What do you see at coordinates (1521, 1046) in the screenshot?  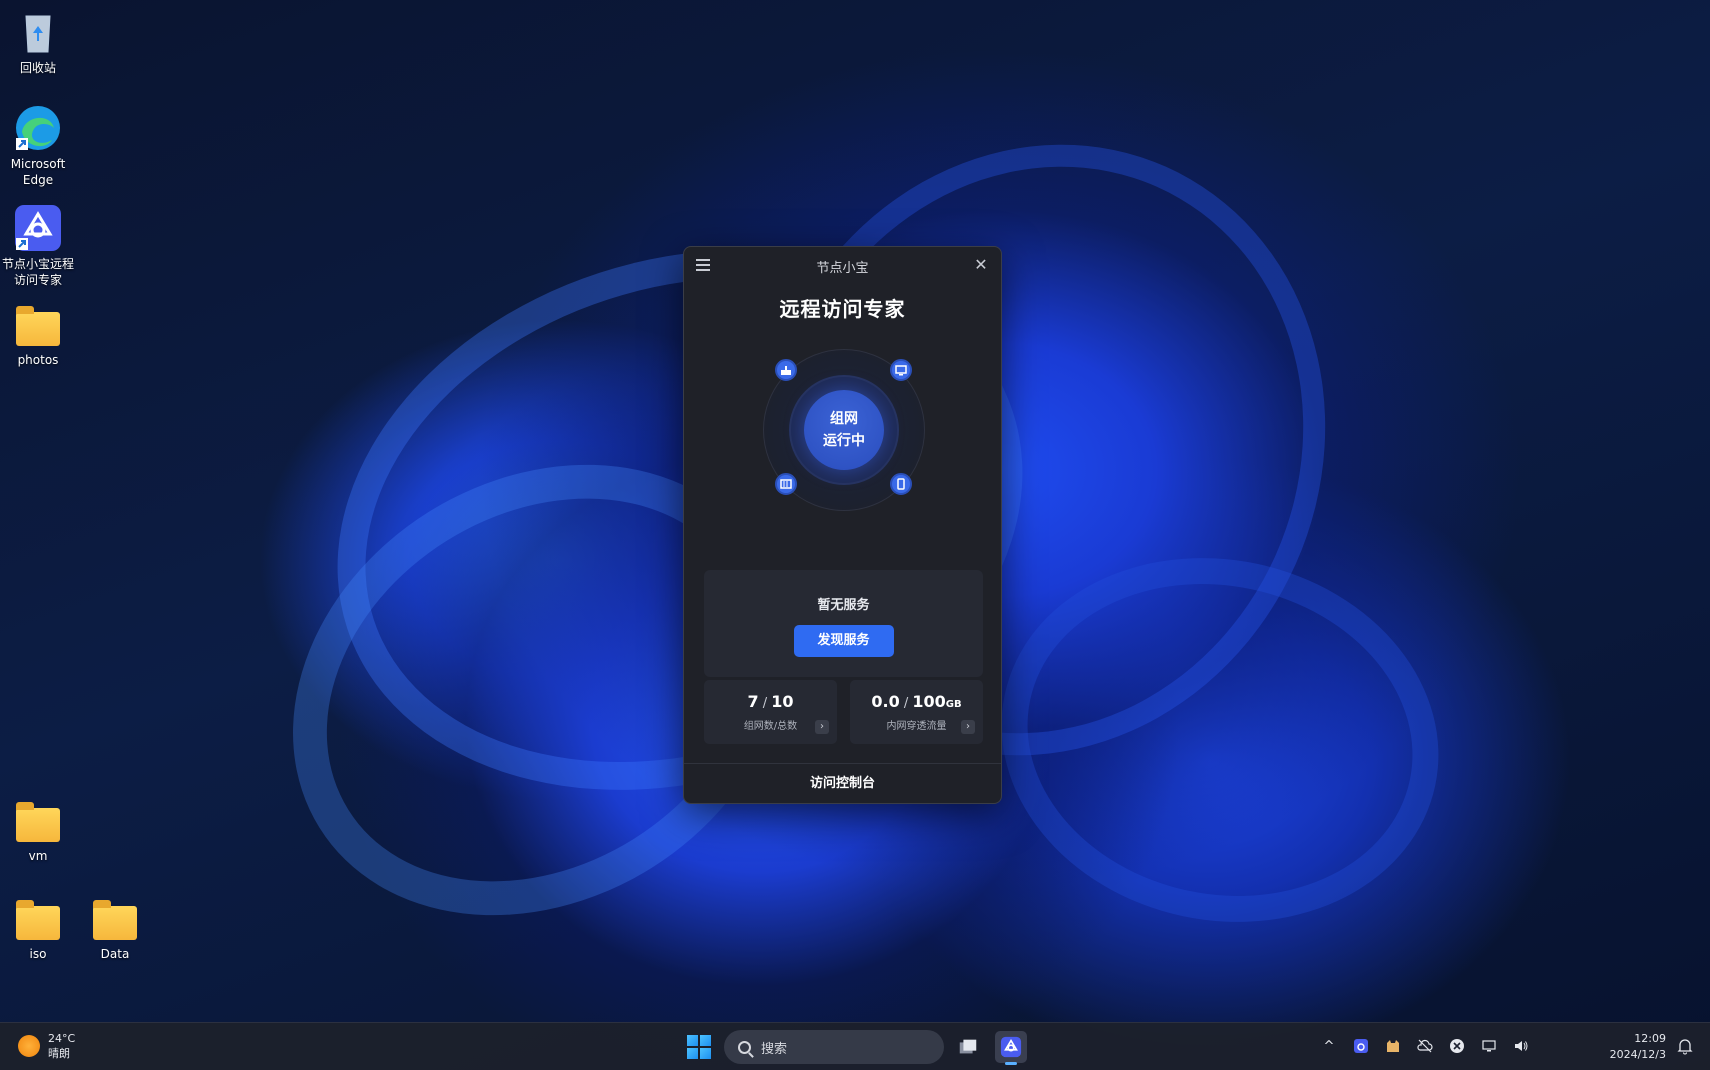 I see `volume-icon` at bounding box center [1521, 1046].